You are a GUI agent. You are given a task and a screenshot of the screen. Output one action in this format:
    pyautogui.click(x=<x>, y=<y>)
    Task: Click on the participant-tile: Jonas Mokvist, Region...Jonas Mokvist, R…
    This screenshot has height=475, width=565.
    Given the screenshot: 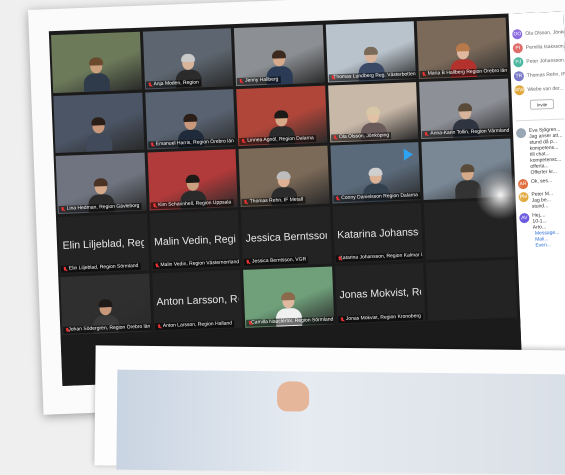 What is the action you would take?
    pyautogui.click(x=380, y=293)
    